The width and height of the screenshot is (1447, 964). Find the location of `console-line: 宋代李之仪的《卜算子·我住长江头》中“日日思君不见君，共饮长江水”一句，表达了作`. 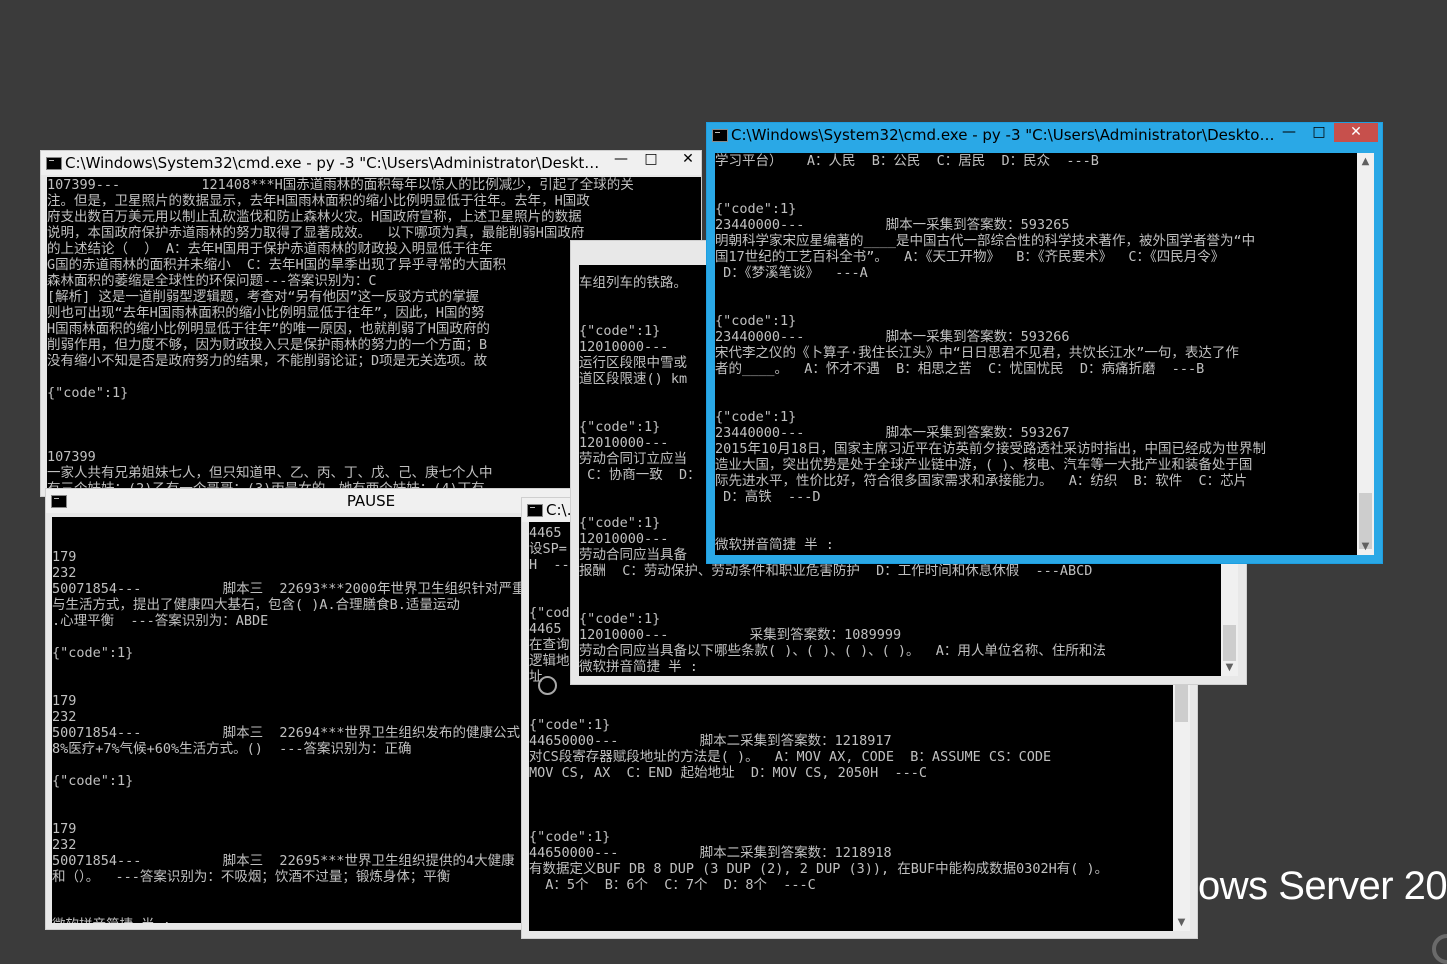

console-line: 宋代李之仪的《卜算子·我住长江头》中“日日思君不见君，共饮长江水”一句，表达了作 is located at coordinates (977, 353).